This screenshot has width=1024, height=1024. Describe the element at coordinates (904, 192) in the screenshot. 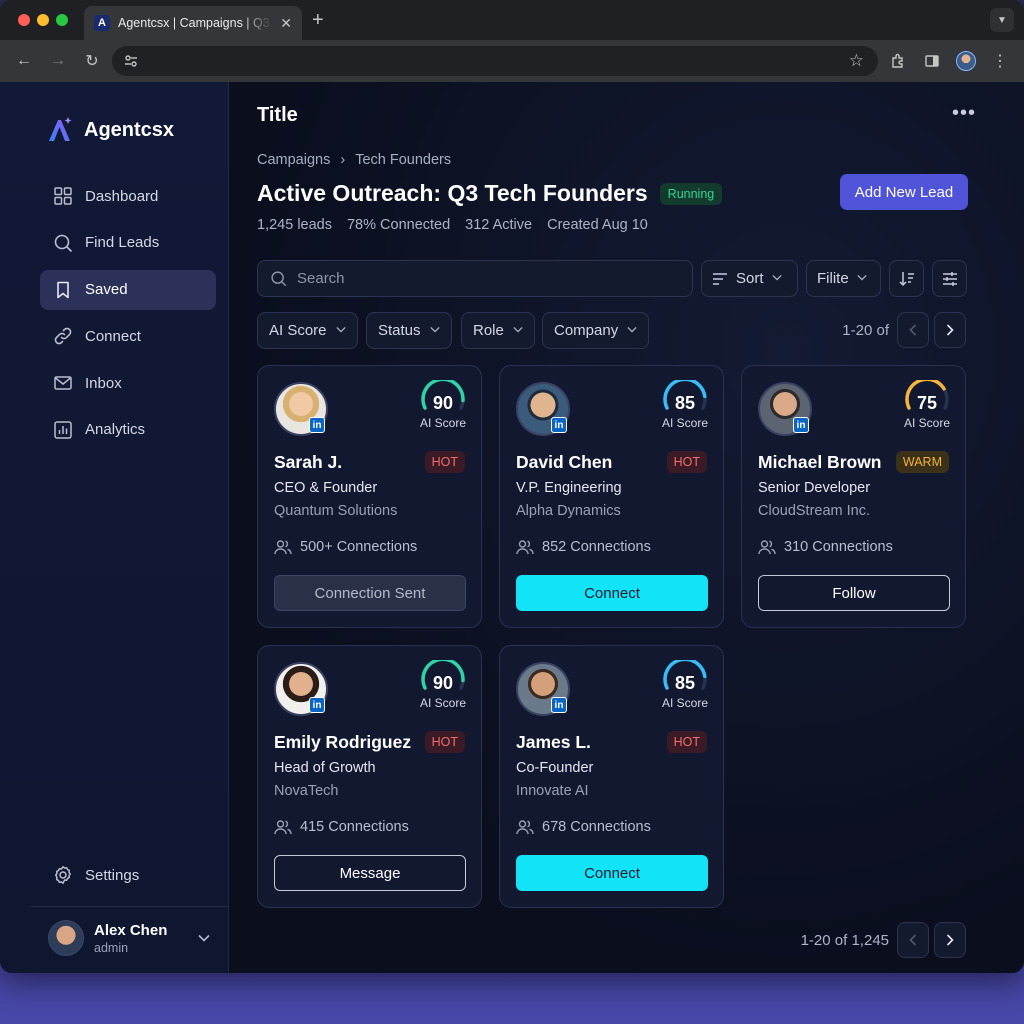

I see `add-new-lead-button: Add New Lead` at that location.